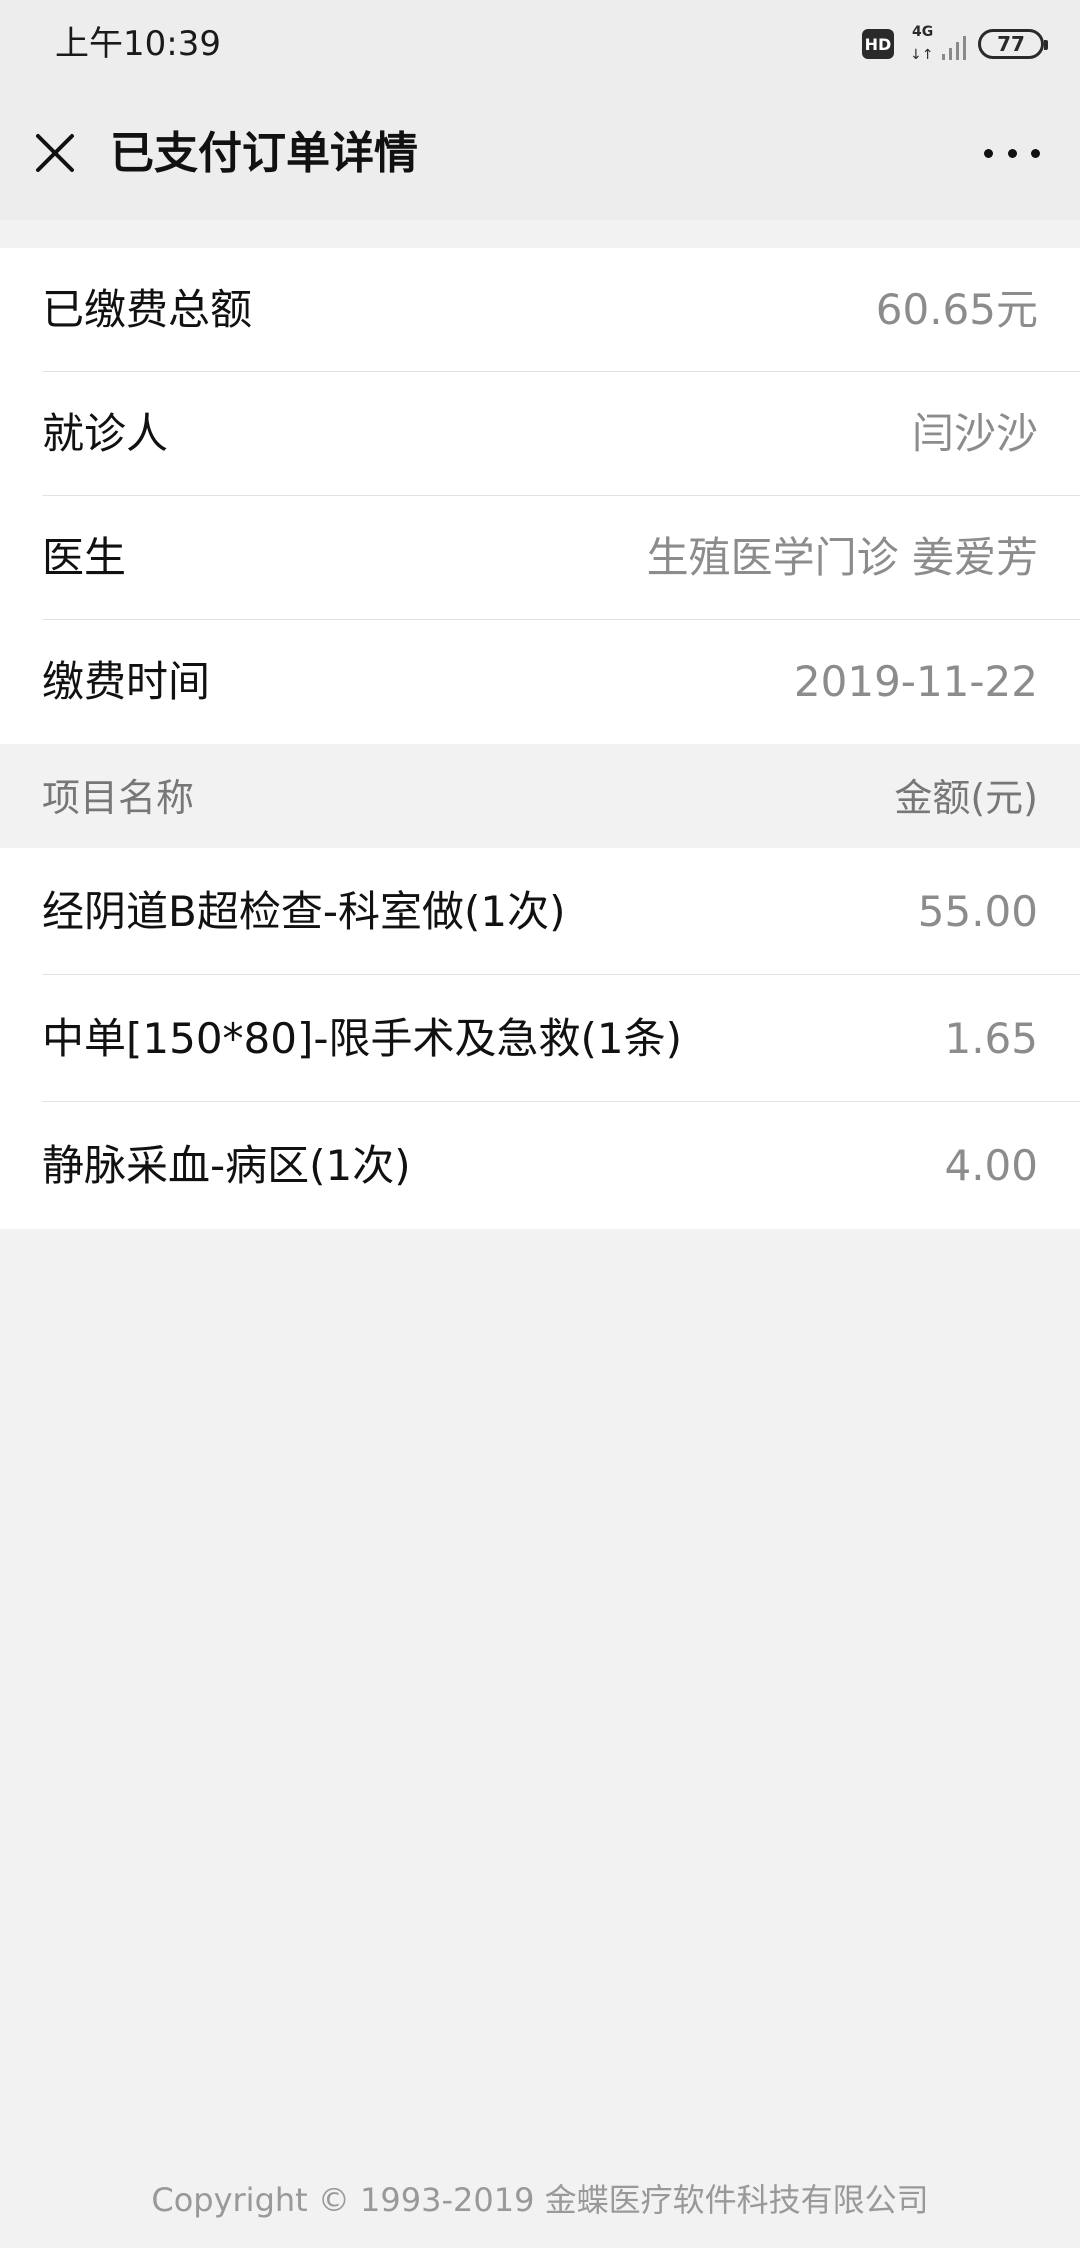  Describe the element at coordinates (974, 433) in the screenshot. I see `info-value: 闫沙沙` at that location.